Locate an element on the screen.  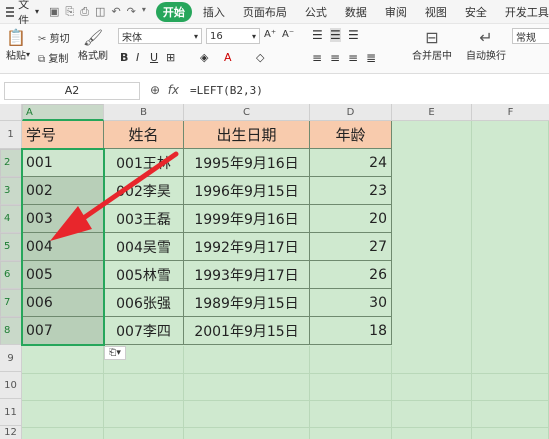
cut-label: 剪切 is located at coordinates (59, 39).